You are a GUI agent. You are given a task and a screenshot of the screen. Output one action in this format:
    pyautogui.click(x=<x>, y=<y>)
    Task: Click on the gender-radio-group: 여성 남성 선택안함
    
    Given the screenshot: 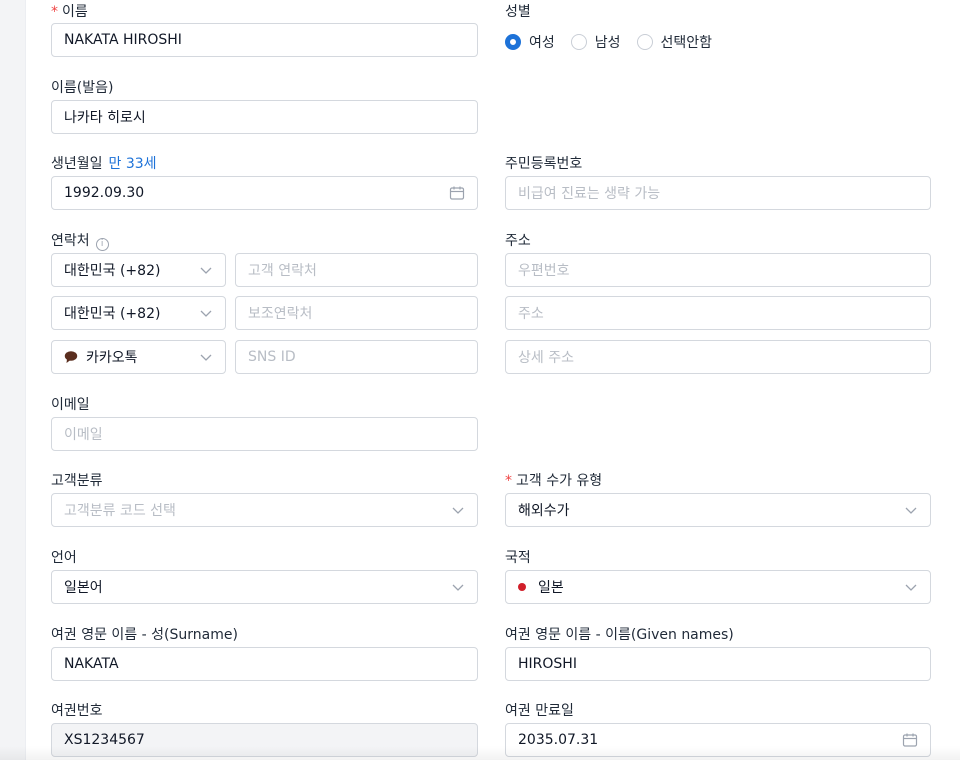 What is the action you would take?
    pyautogui.click(x=616, y=42)
    